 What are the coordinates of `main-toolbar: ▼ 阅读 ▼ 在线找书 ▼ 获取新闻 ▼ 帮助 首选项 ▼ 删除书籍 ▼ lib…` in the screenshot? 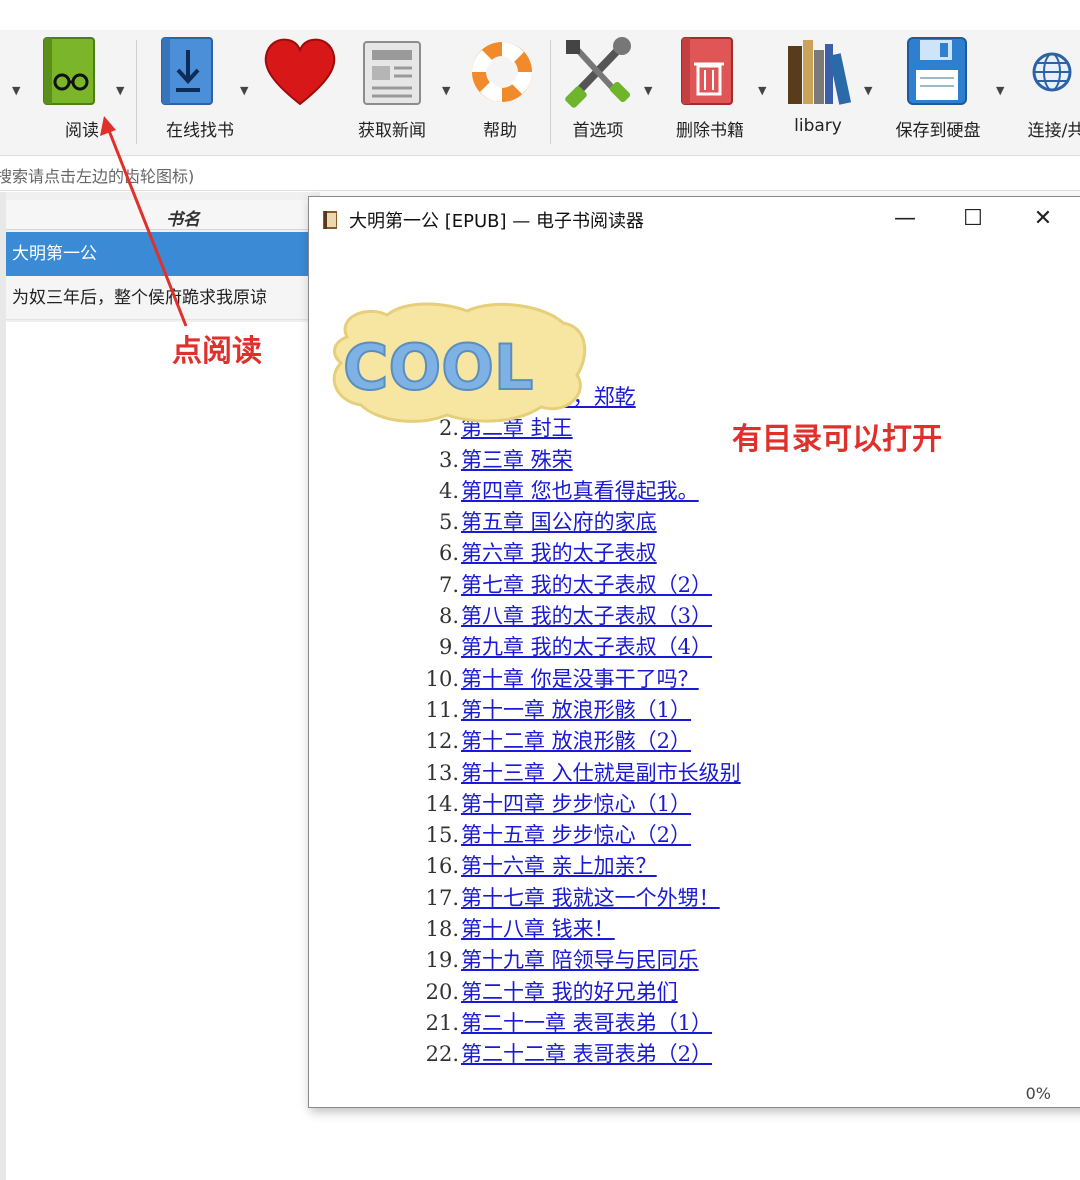 It's located at (540, 93).